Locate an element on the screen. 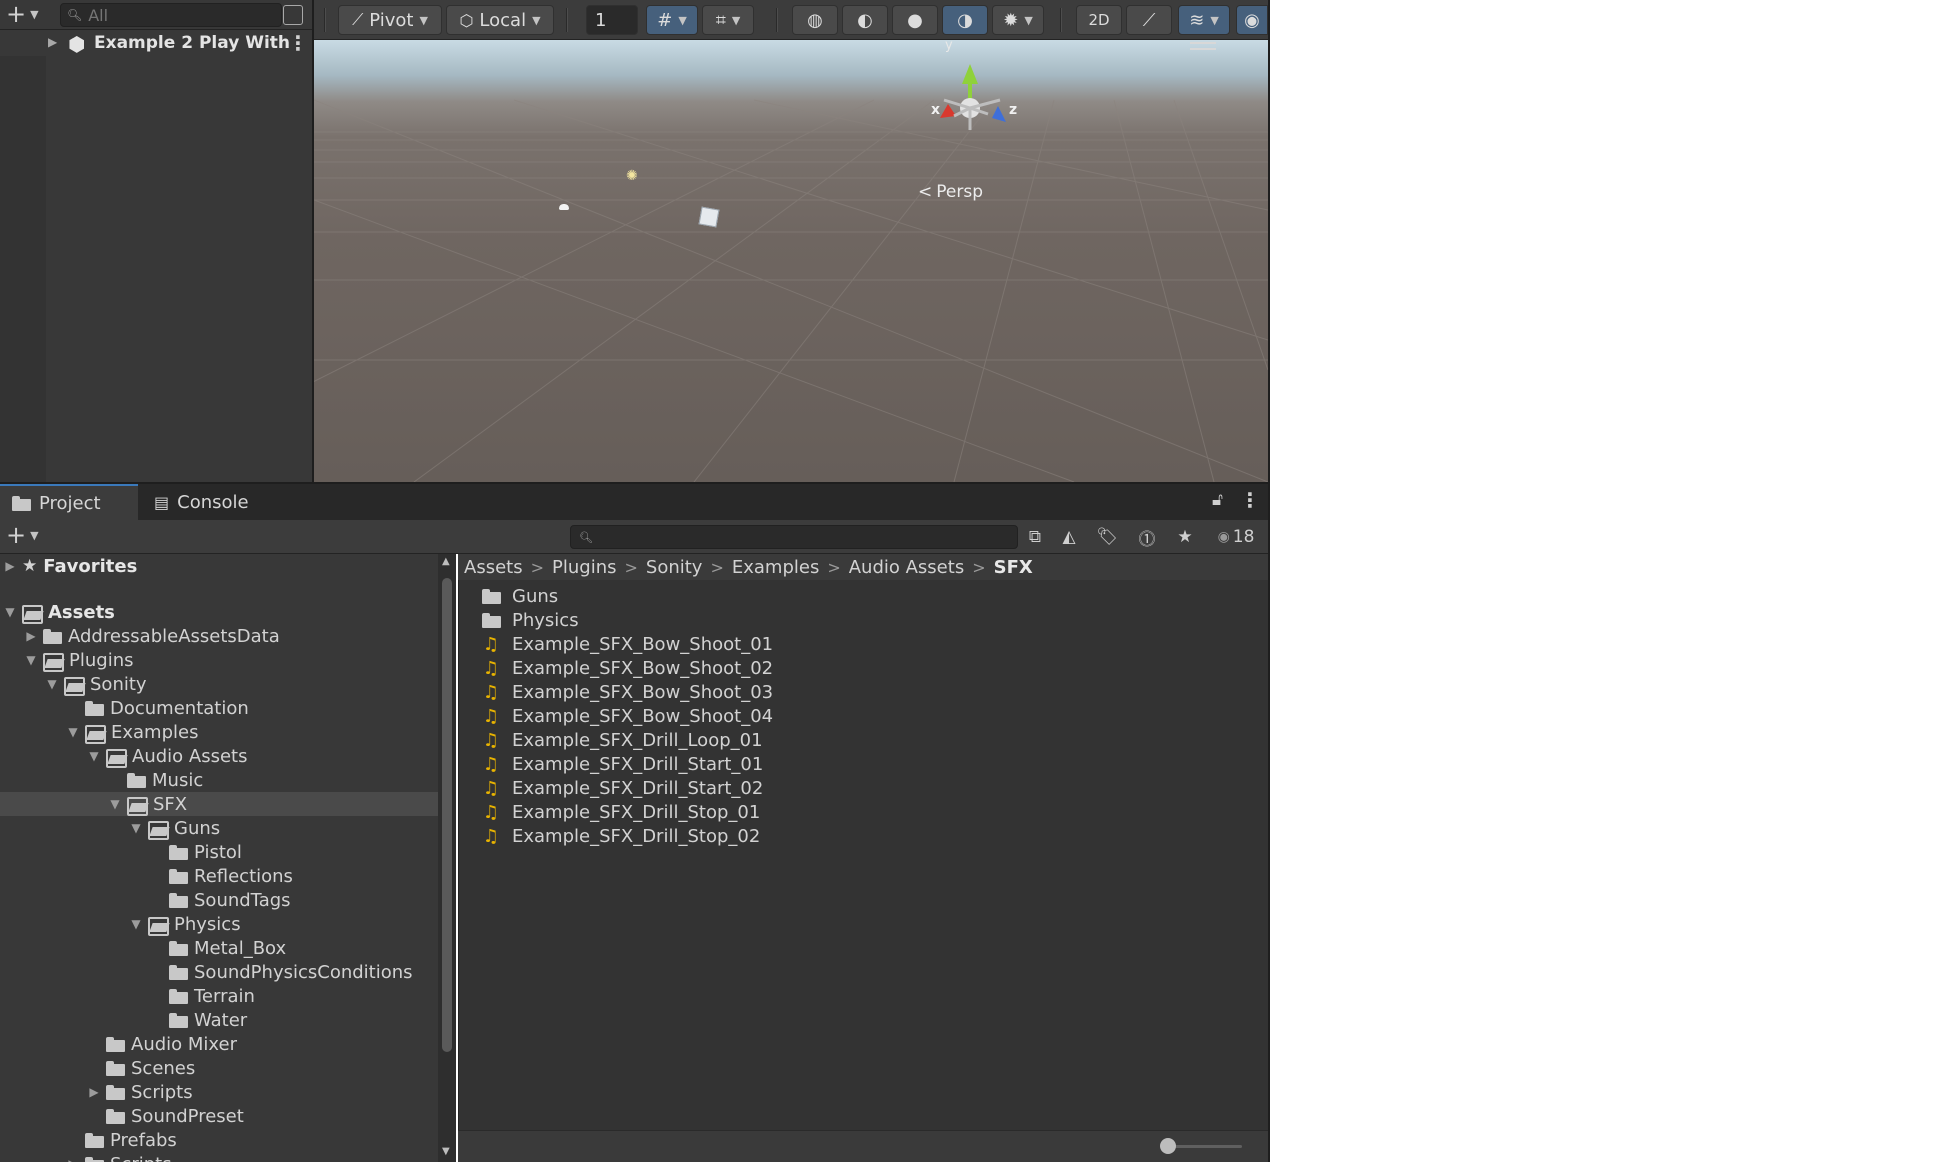 The width and height of the screenshot is (1957, 1162). tree-item: ▼ Physics is located at coordinates (219, 924).